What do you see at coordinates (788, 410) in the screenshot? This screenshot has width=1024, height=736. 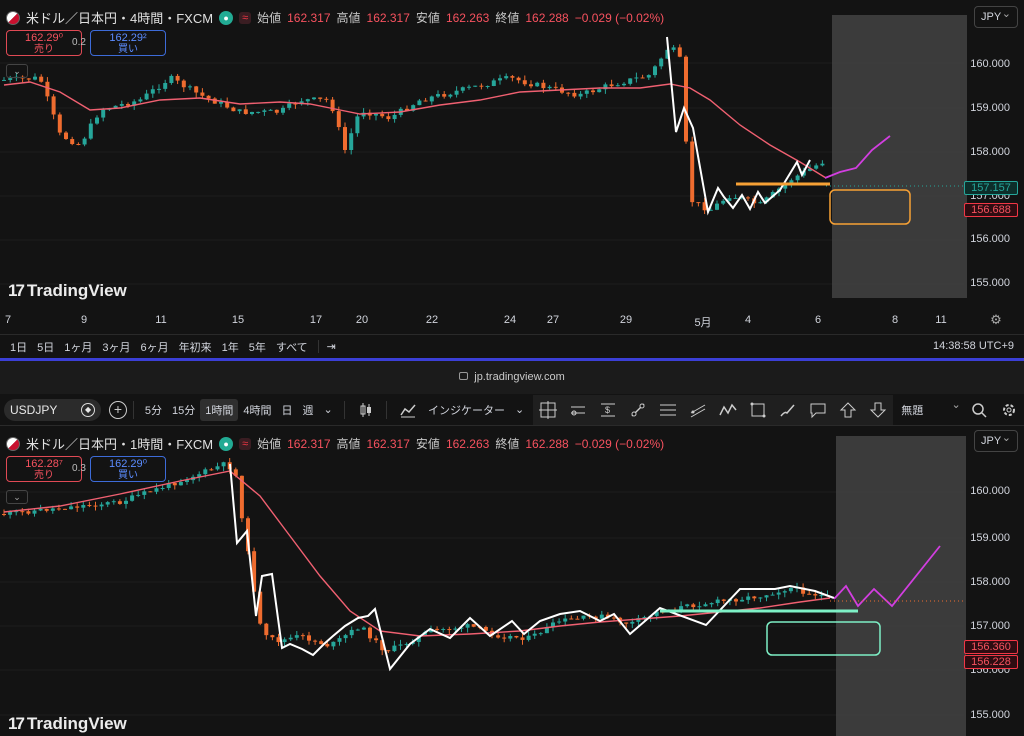 I see `brush-icon` at bounding box center [788, 410].